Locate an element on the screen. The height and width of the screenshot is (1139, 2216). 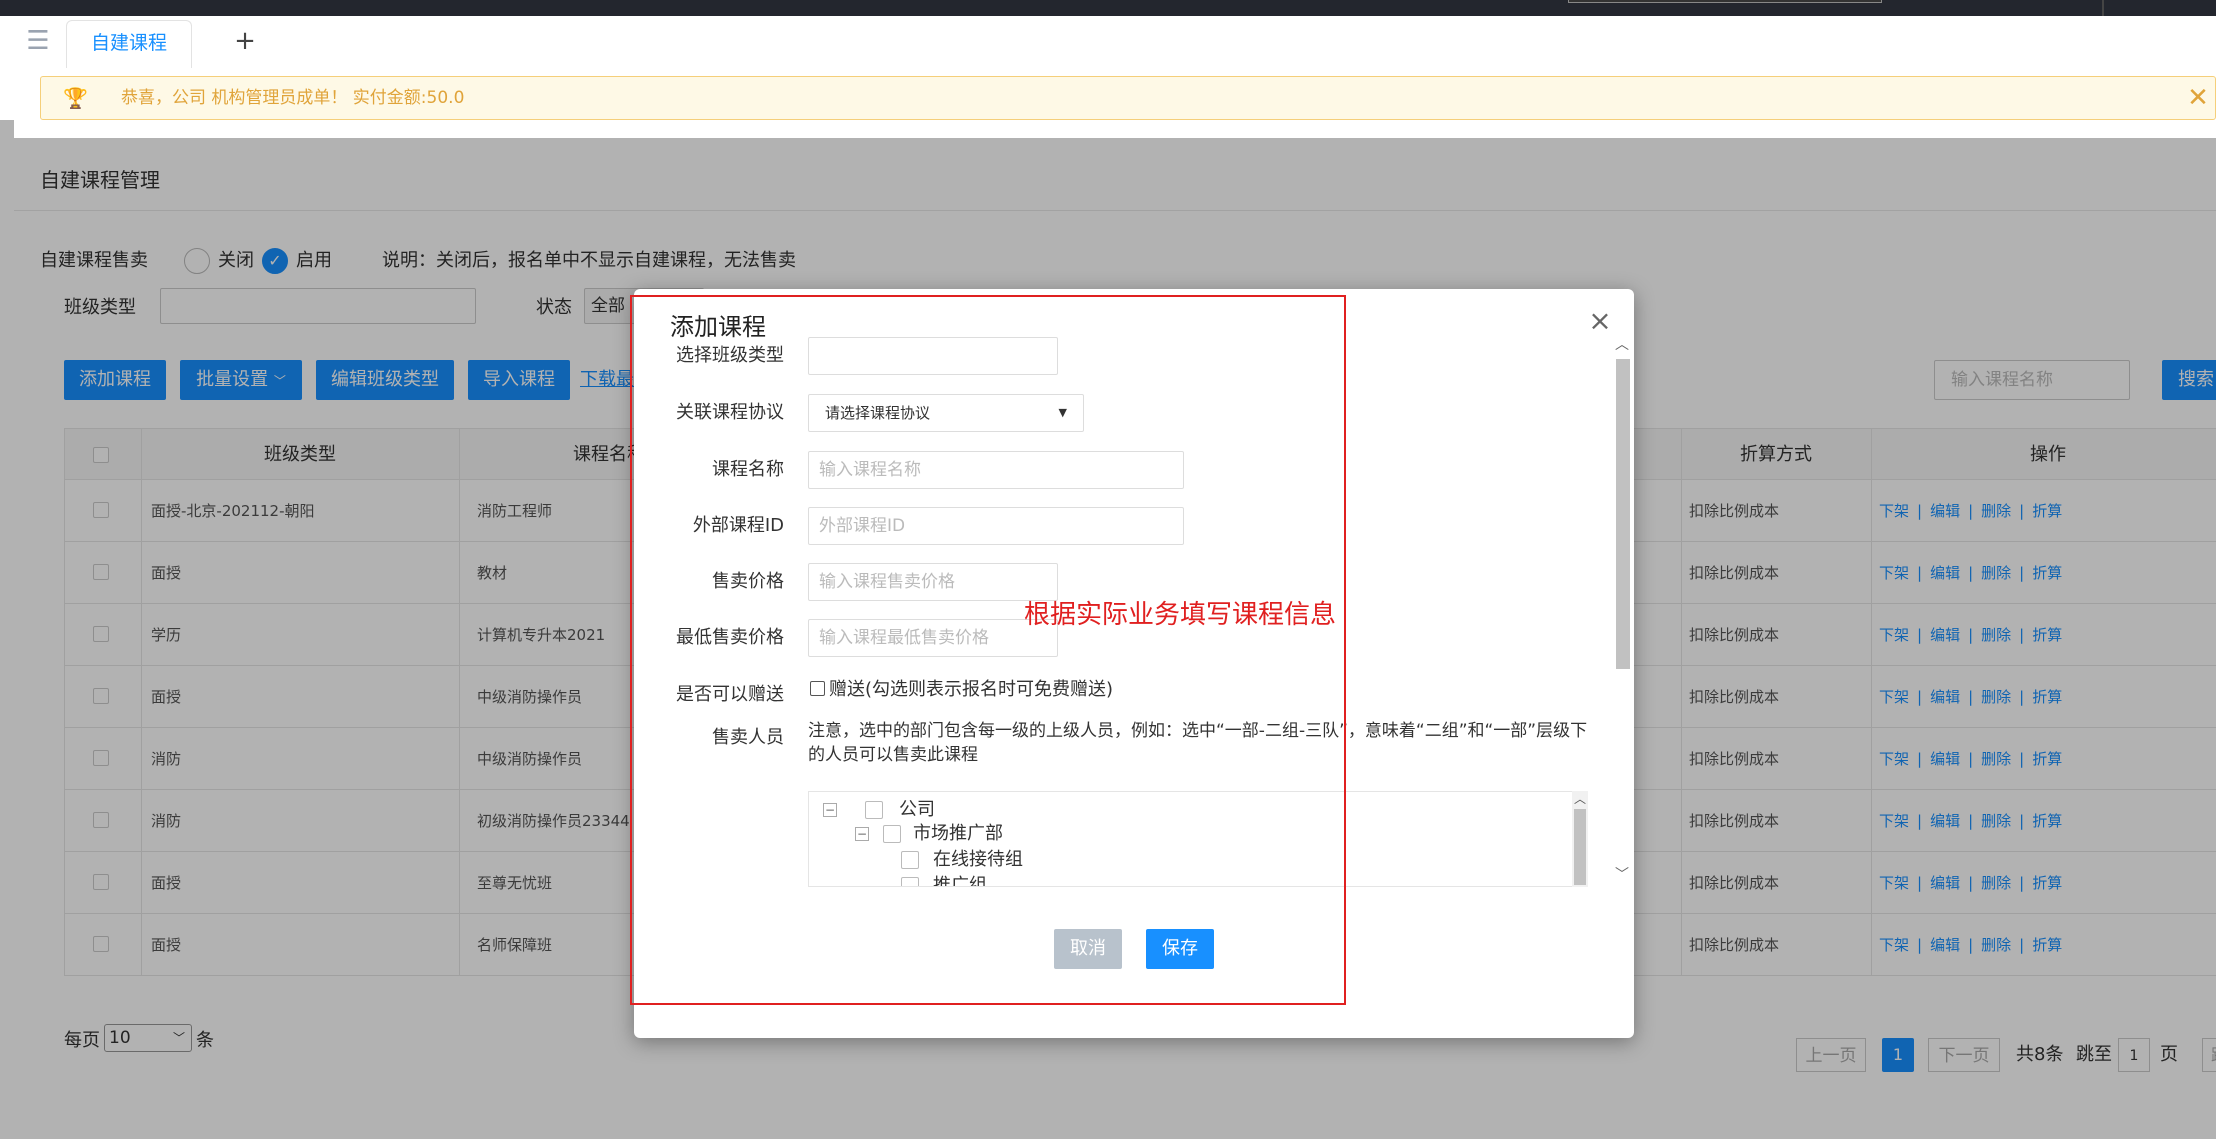
menu-fold-icon: ☰ is located at coordinates (38, 41).